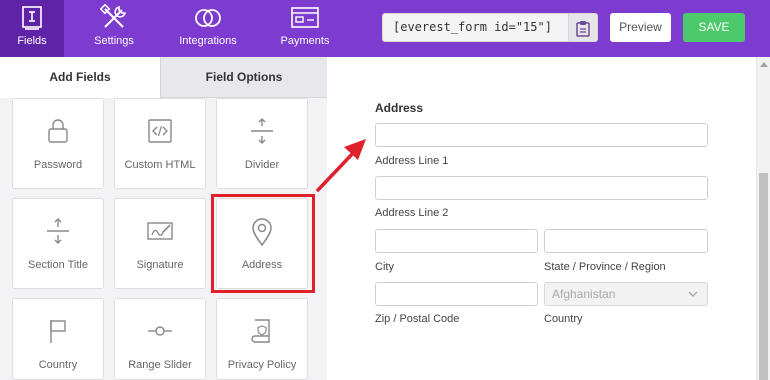 The width and height of the screenshot is (770, 380). Describe the element at coordinates (160, 165) in the screenshot. I see `field-card-label: Custom HTML` at that location.